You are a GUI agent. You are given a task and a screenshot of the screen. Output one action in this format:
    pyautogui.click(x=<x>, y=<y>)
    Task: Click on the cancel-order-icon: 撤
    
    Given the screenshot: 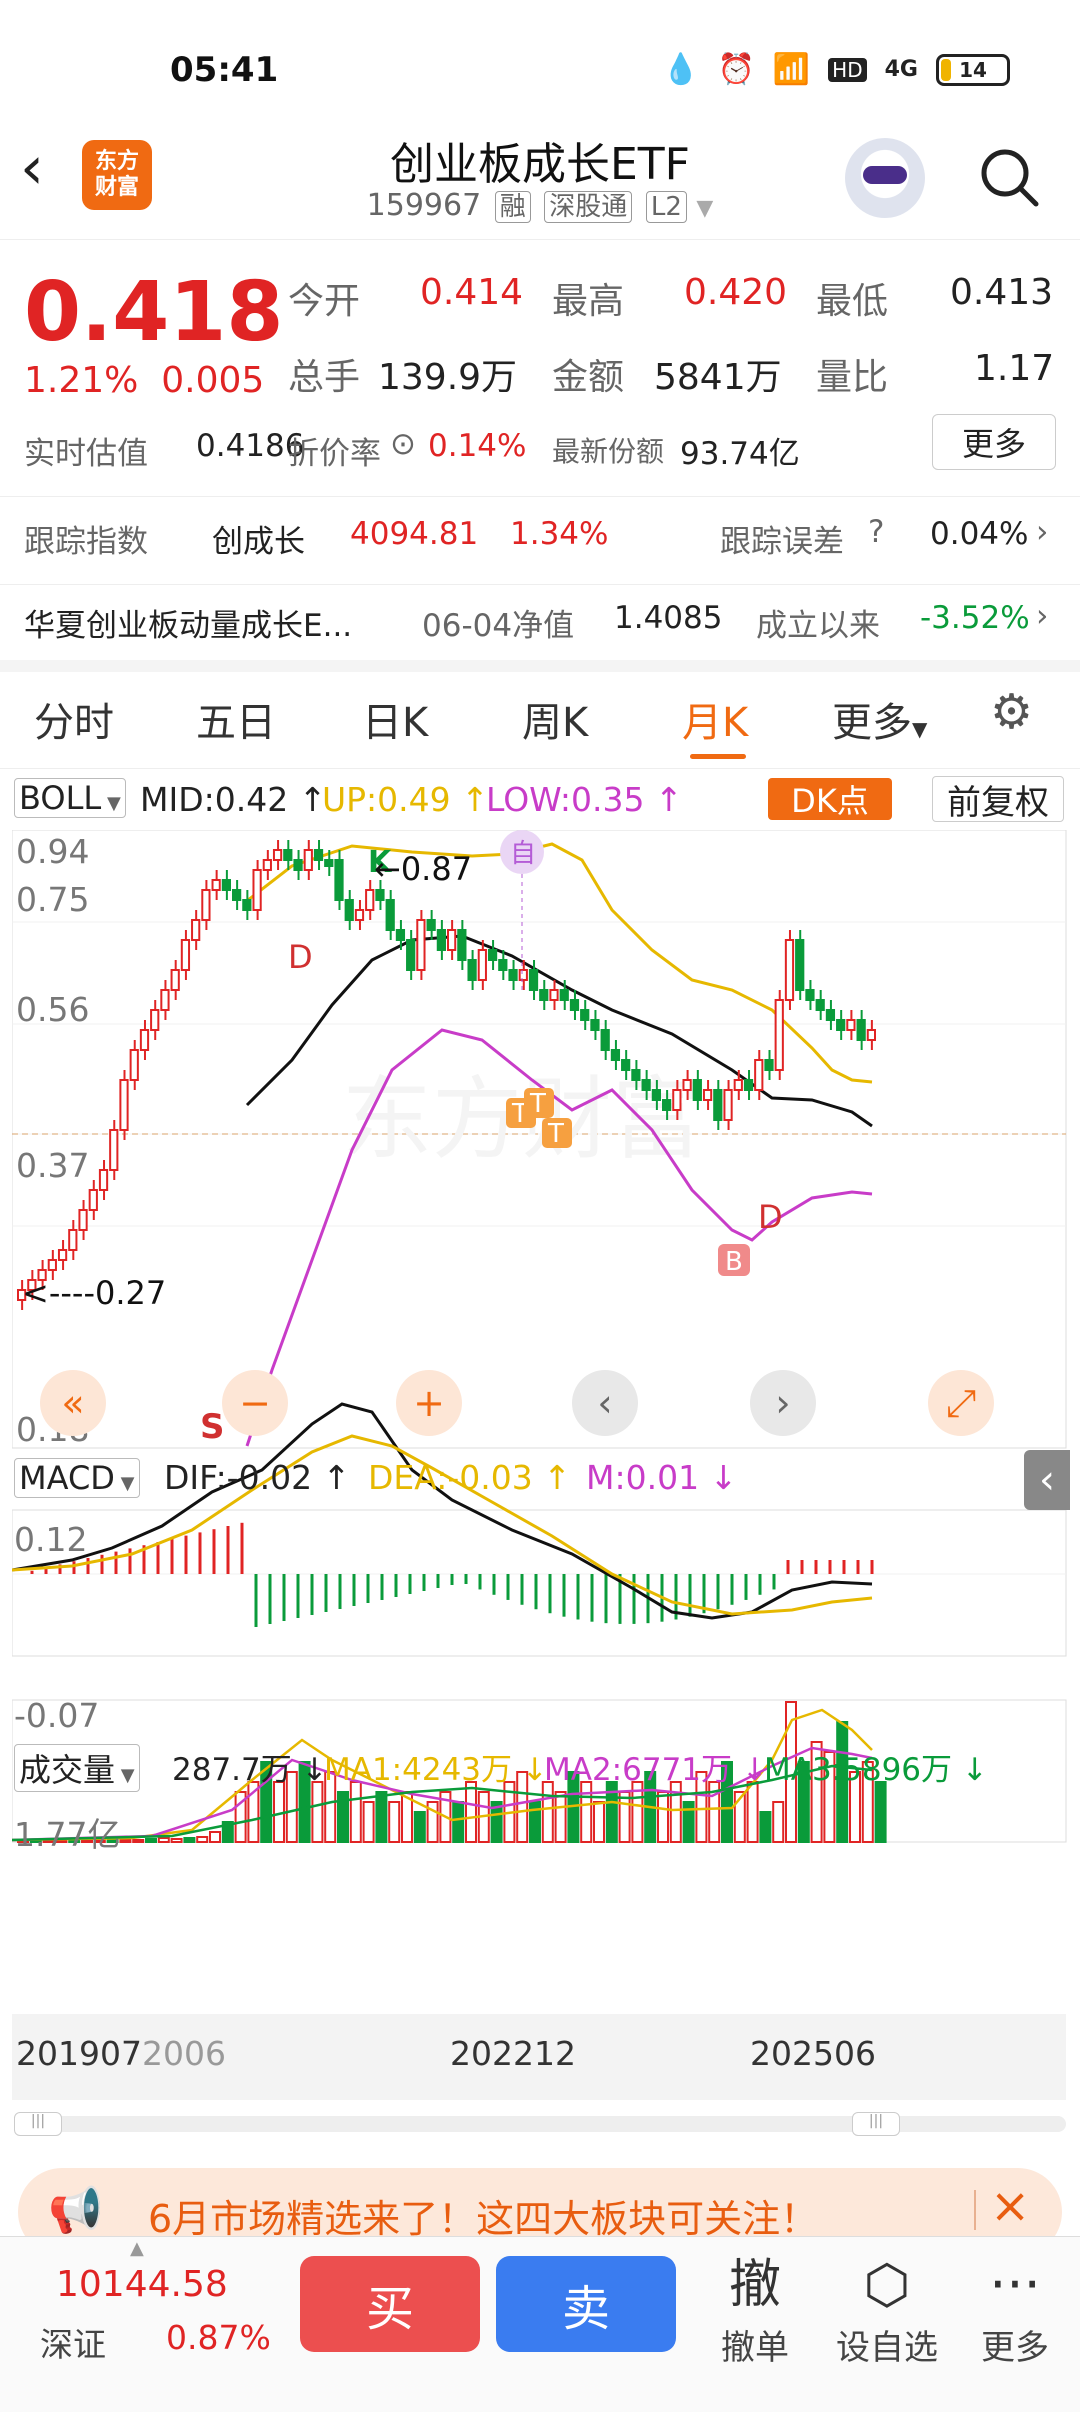 What is the action you would take?
    pyautogui.click(x=754, y=2285)
    